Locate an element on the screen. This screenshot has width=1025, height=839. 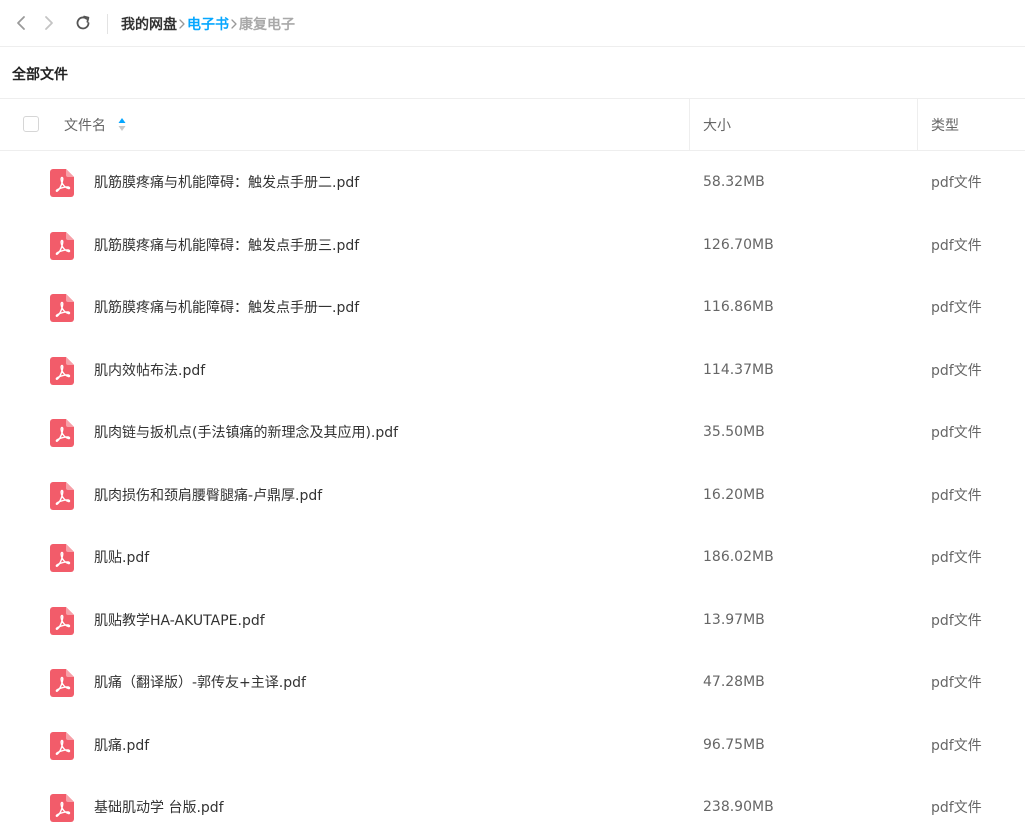
table-header: 文件名 大小 类型 is located at coordinates (512, 125).